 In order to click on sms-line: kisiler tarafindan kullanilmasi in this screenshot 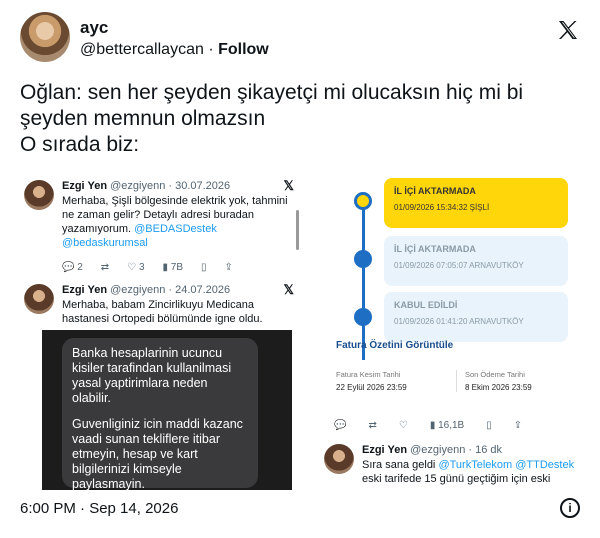, I will do `click(152, 368)`.